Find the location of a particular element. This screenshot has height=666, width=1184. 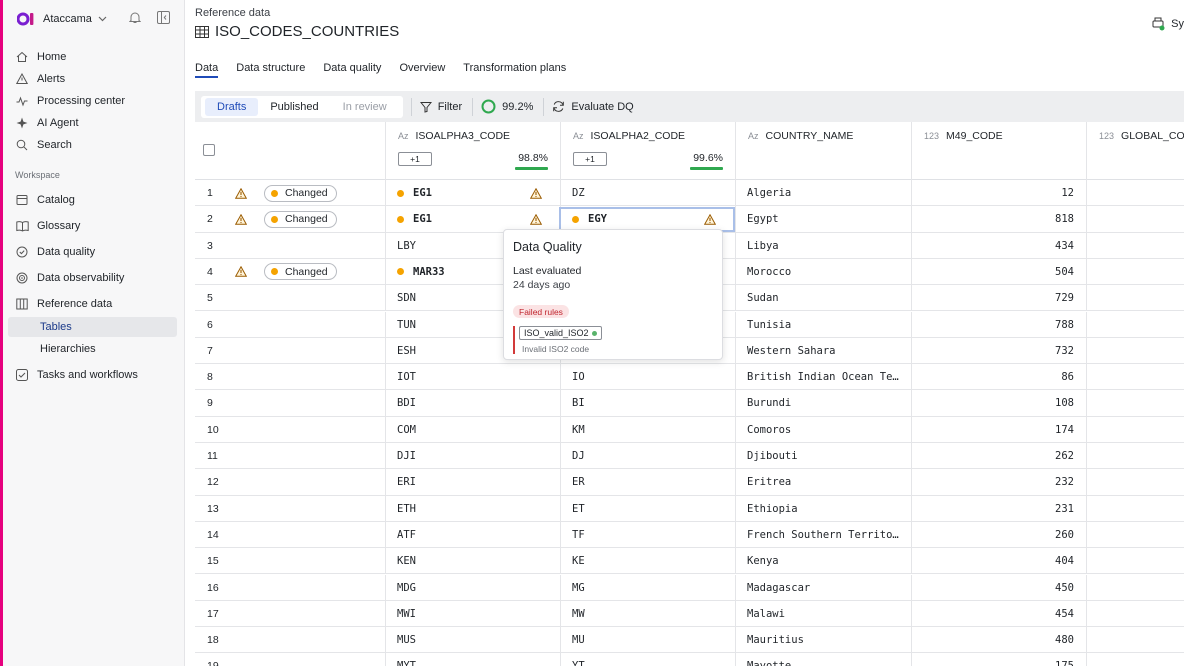

cell-m49-code: 729 is located at coordinates (992, 298).